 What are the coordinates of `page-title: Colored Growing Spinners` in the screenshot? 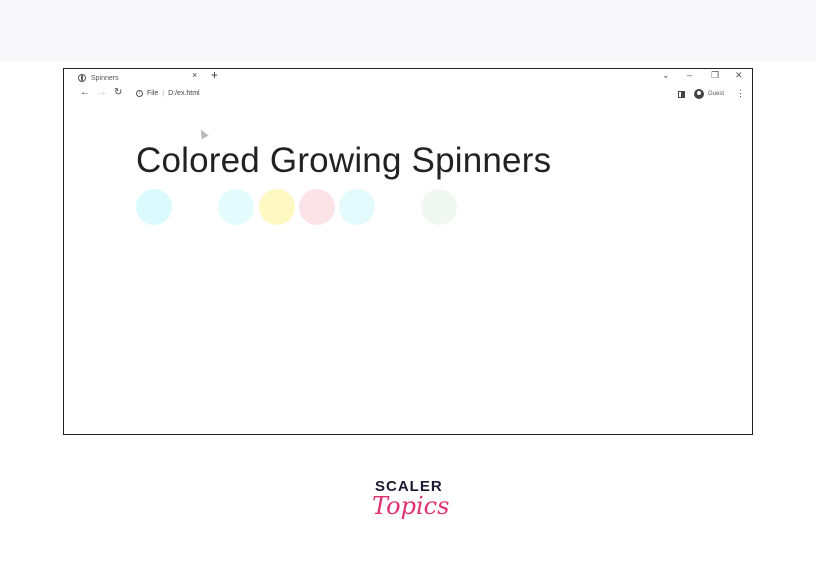 It's located at (344, 160).